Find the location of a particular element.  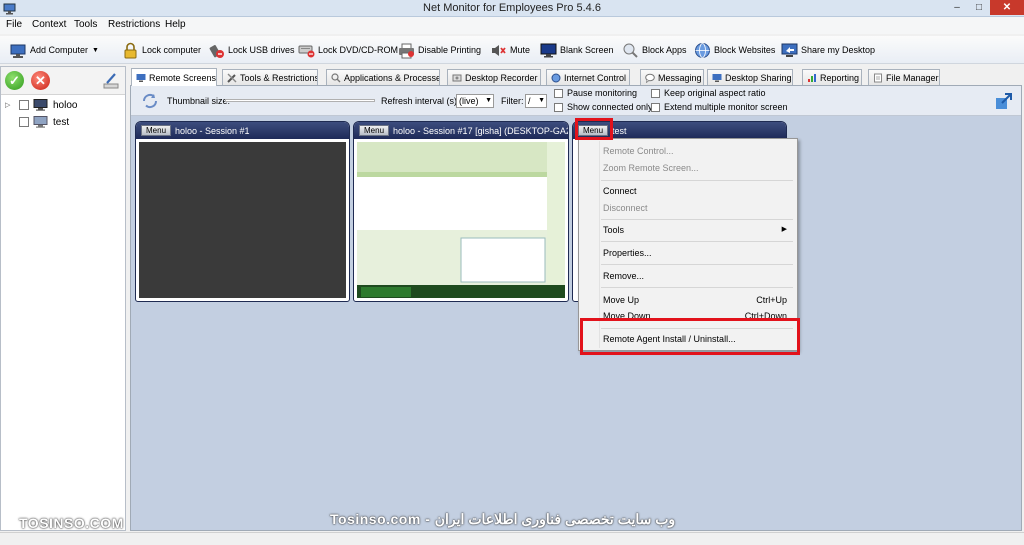

lock-computer-label: Lock computer is located at coordinates (172, 50).